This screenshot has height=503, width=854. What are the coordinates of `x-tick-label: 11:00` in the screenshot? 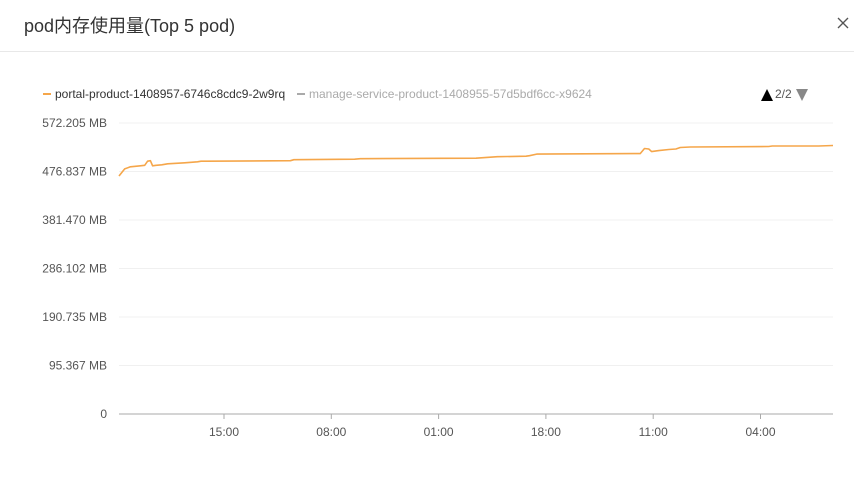 It's located at (653, 432).